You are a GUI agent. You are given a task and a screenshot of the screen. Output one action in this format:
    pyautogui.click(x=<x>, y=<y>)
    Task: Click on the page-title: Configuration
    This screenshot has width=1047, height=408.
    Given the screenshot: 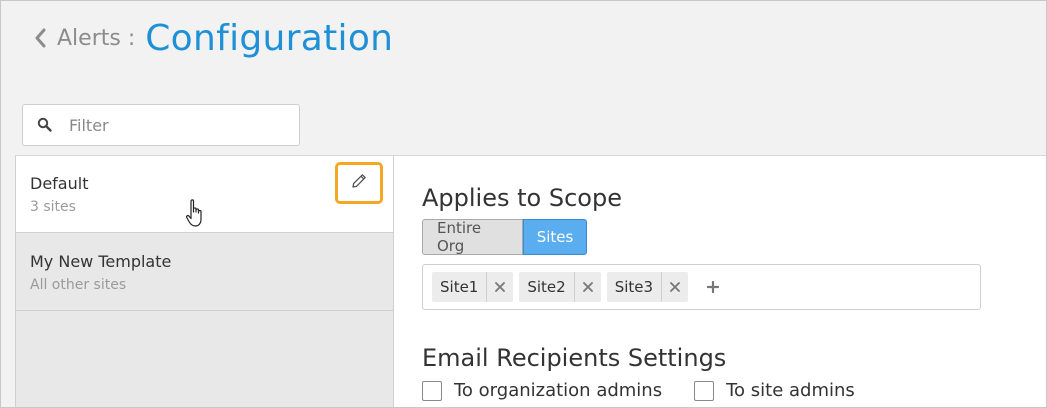 What is the action you would take?
    pyautogui.click(x=269, y=38)
    